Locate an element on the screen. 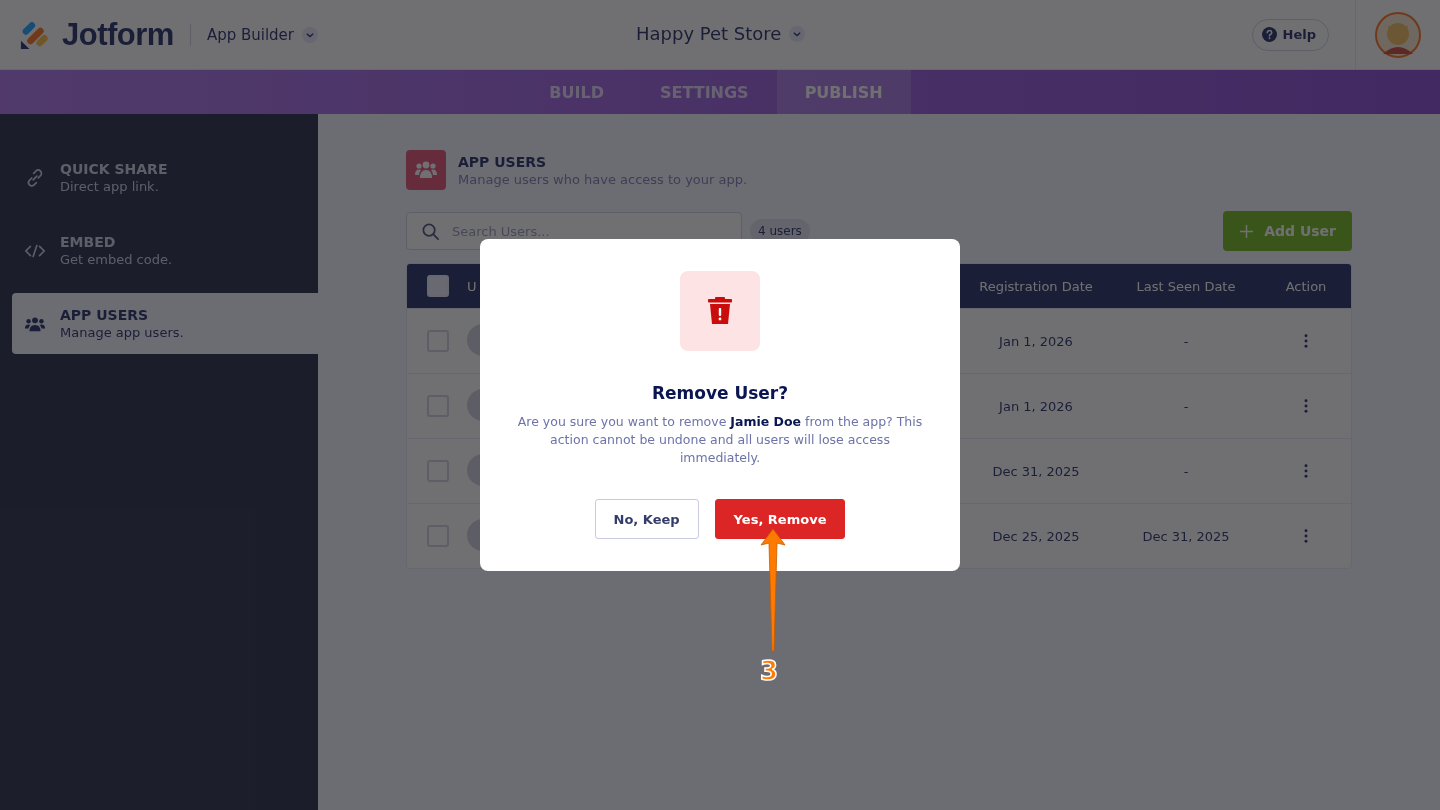  sidebar-item: EMBED Get embed code. is located at coordinates (165, 250).